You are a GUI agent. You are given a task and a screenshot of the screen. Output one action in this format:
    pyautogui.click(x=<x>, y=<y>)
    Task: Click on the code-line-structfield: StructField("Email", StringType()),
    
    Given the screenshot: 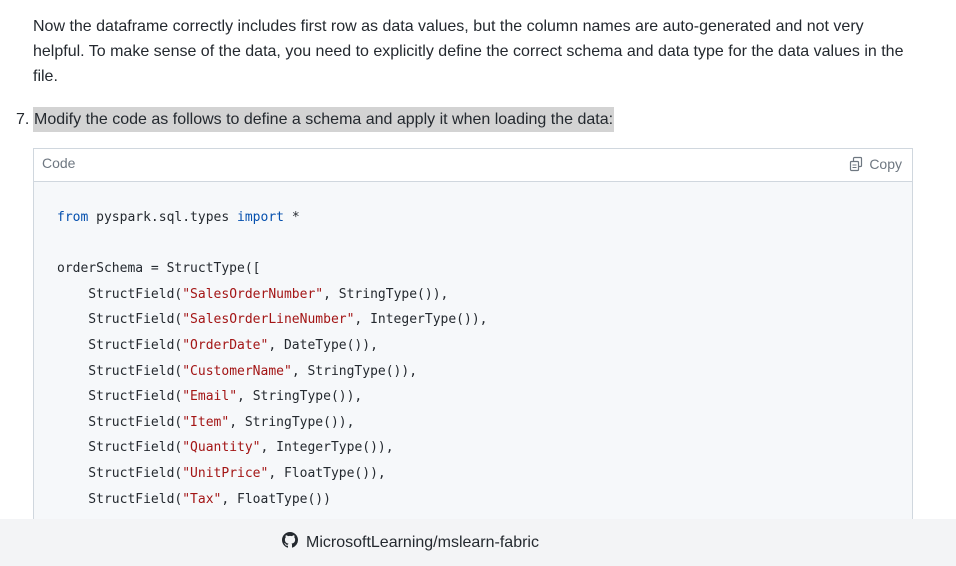 What is the action you would take?
    pyautogui.click(x=209, y=396)
    